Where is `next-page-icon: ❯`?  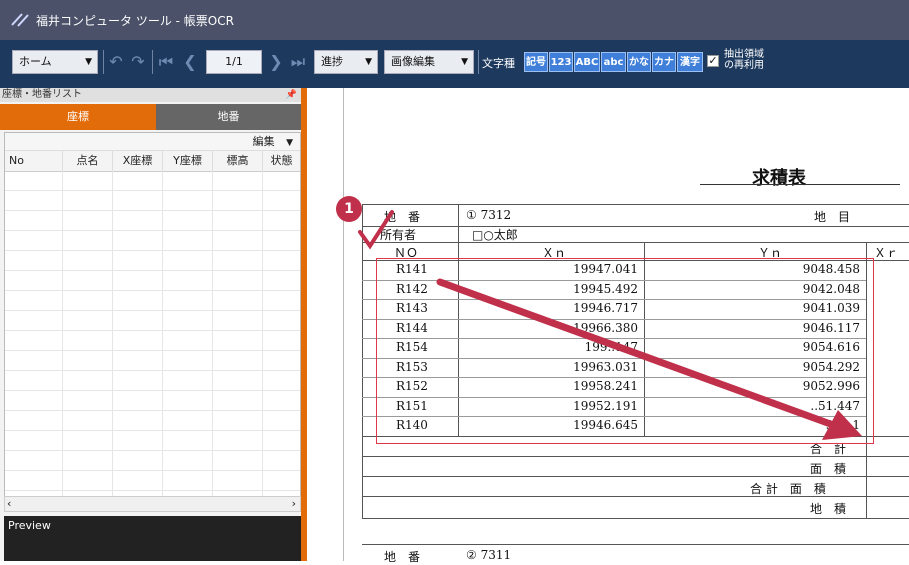 next-page-icon: ❯ is located at coordinates (276, 62).